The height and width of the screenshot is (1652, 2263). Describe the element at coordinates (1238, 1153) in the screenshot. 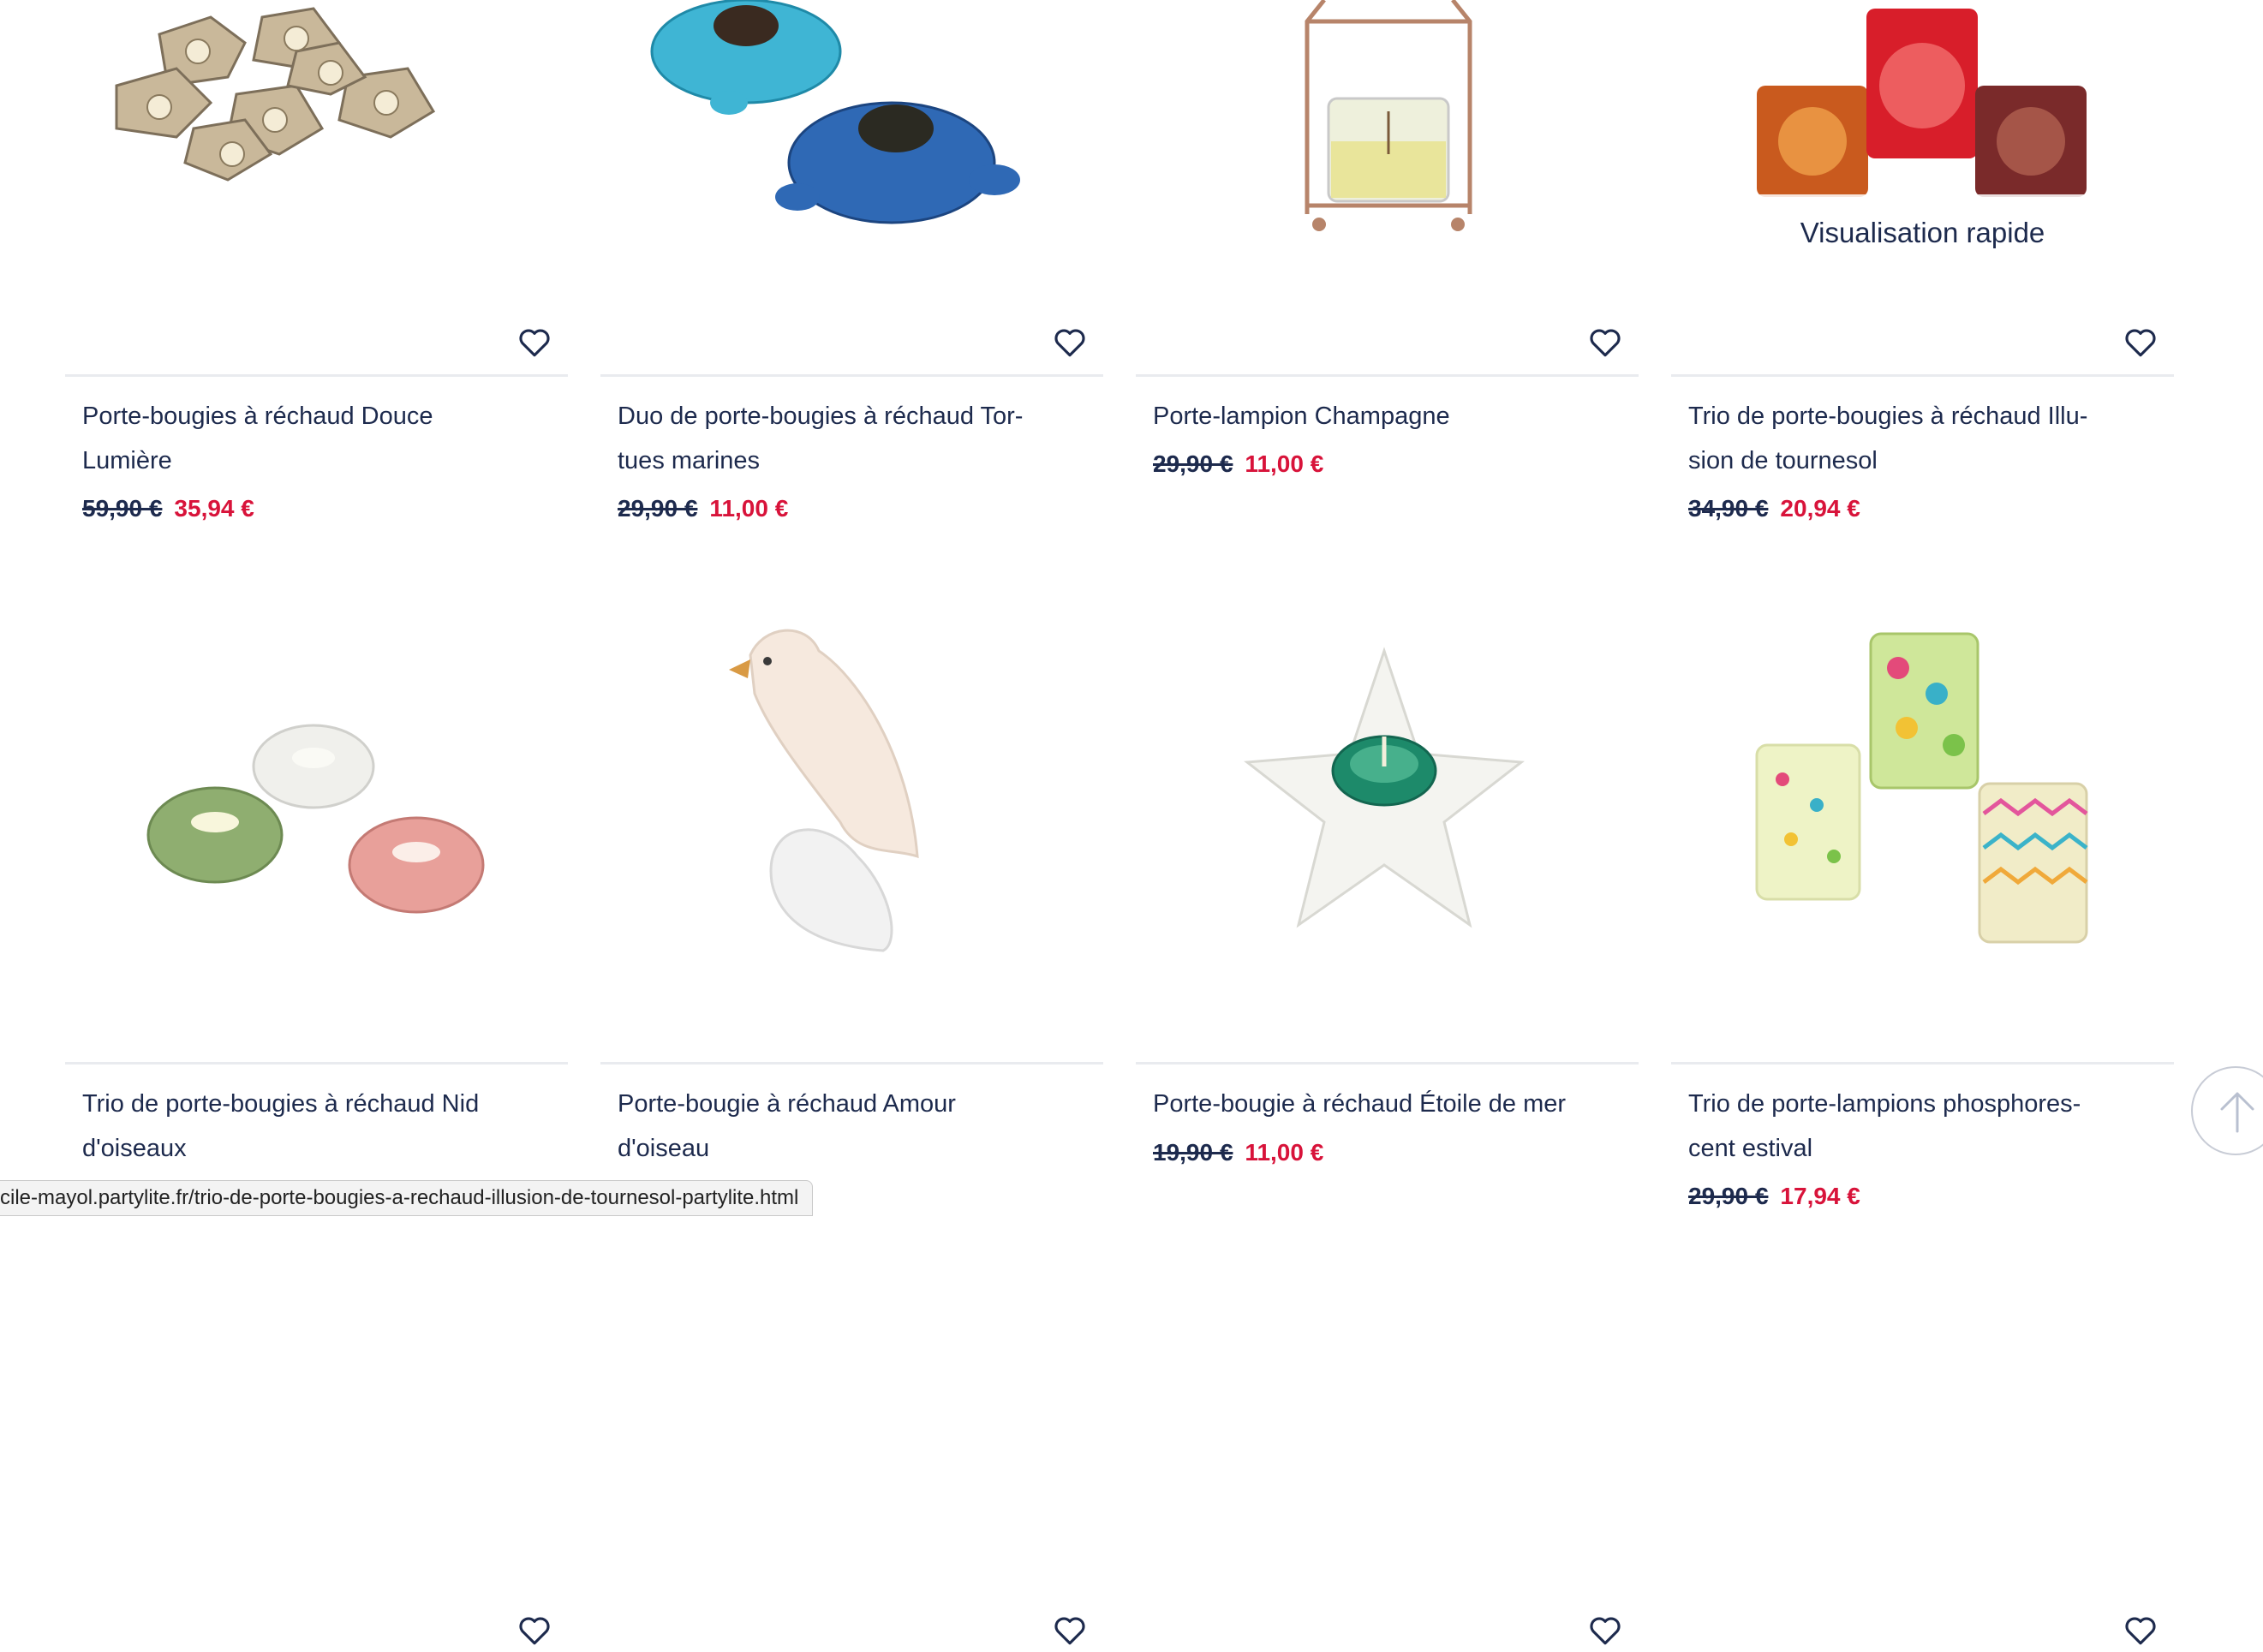

I see `product-prices: 19,90 € 11,00 €` at that location.